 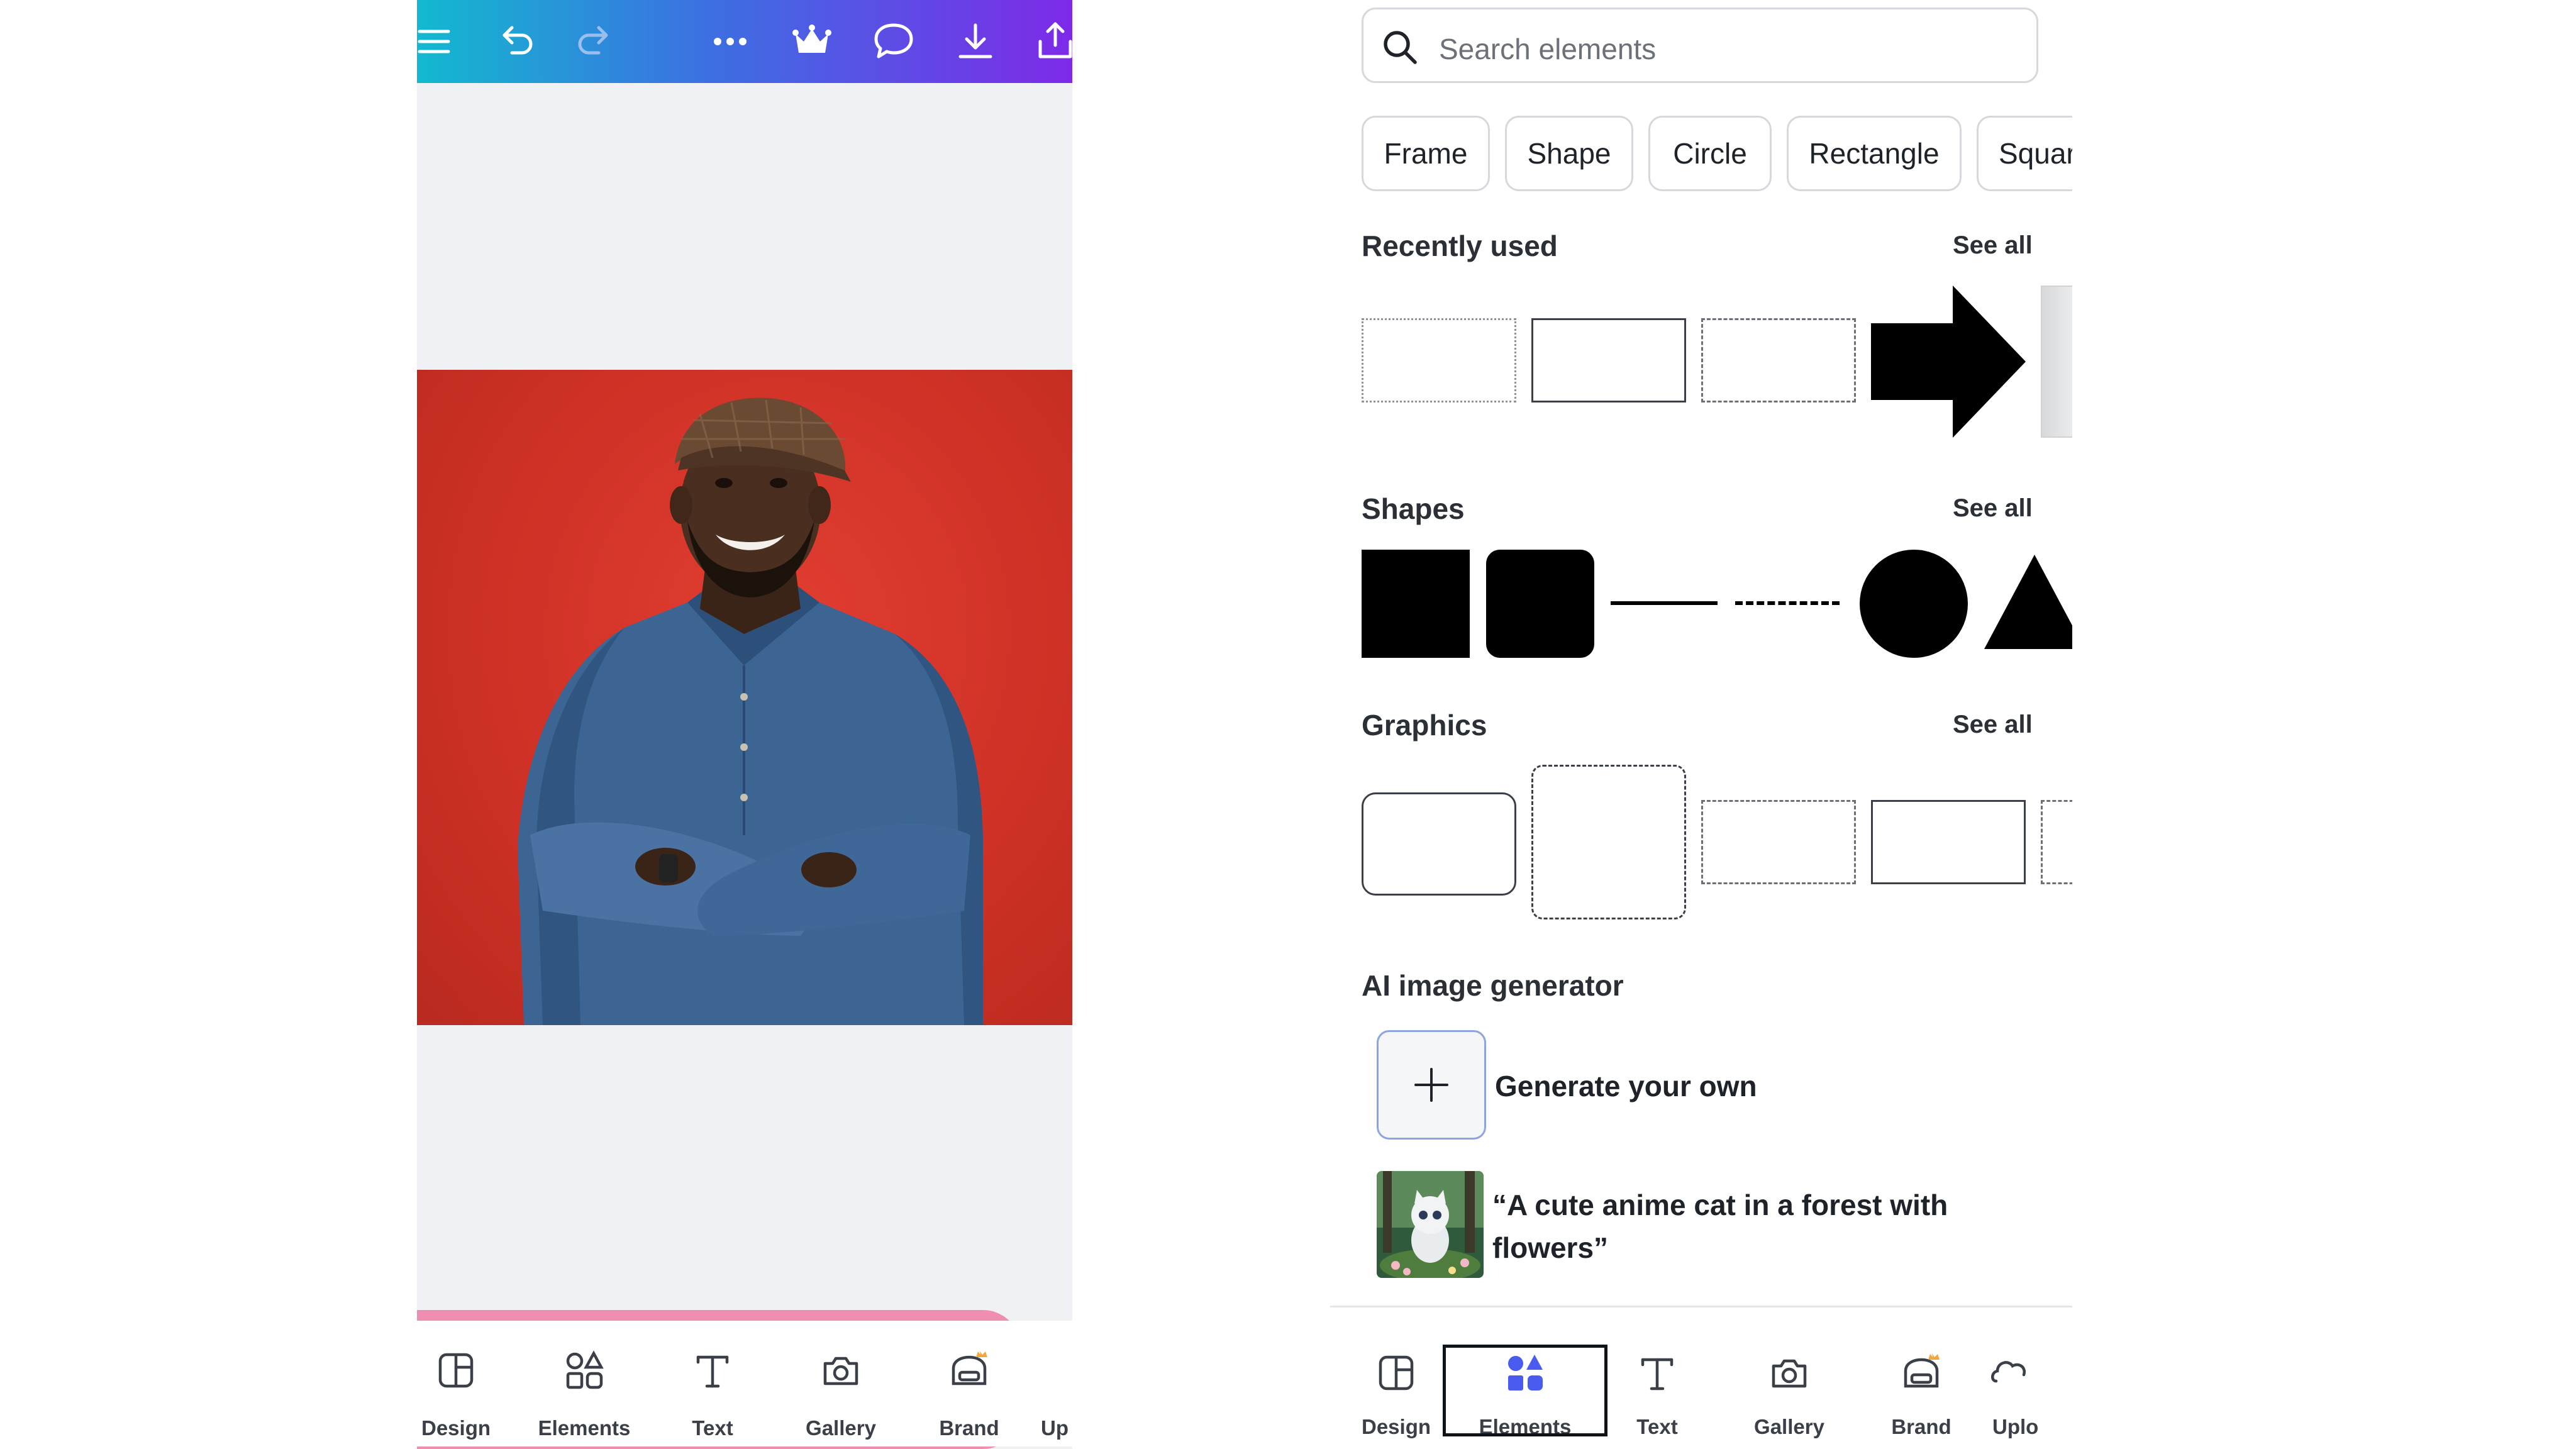 I want to click on shape-square, so click(x=1416, y=604).